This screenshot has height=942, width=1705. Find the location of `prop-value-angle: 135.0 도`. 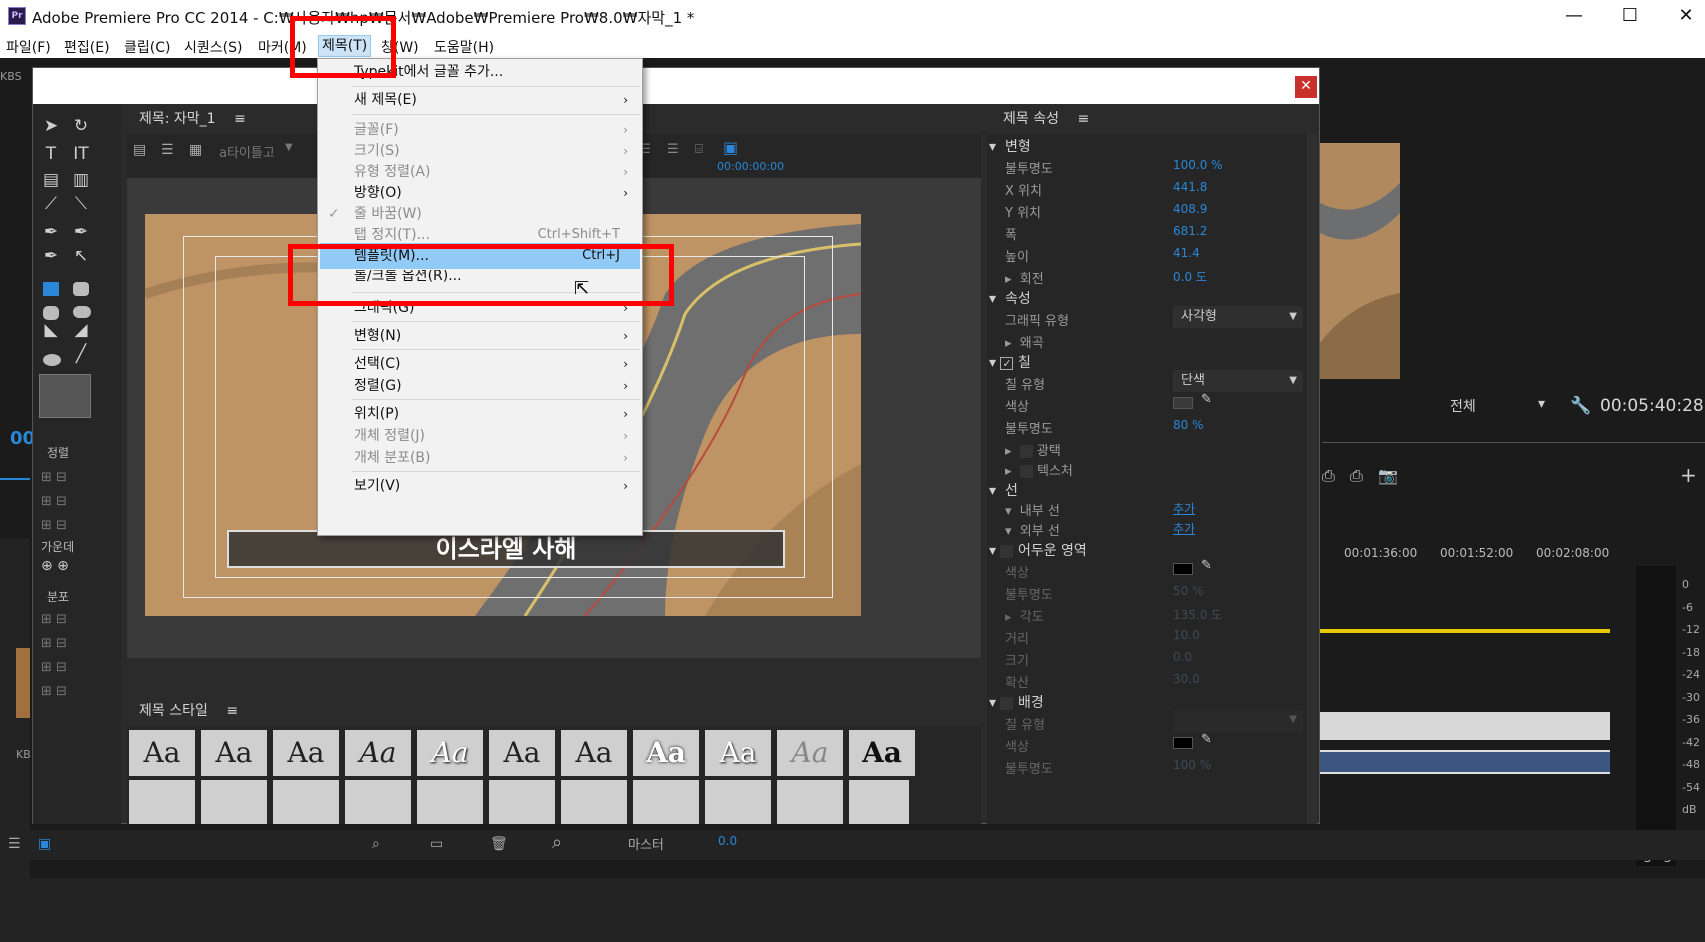

prop-value-angle: 135.0 도 is located at coordinates (1197, 614).